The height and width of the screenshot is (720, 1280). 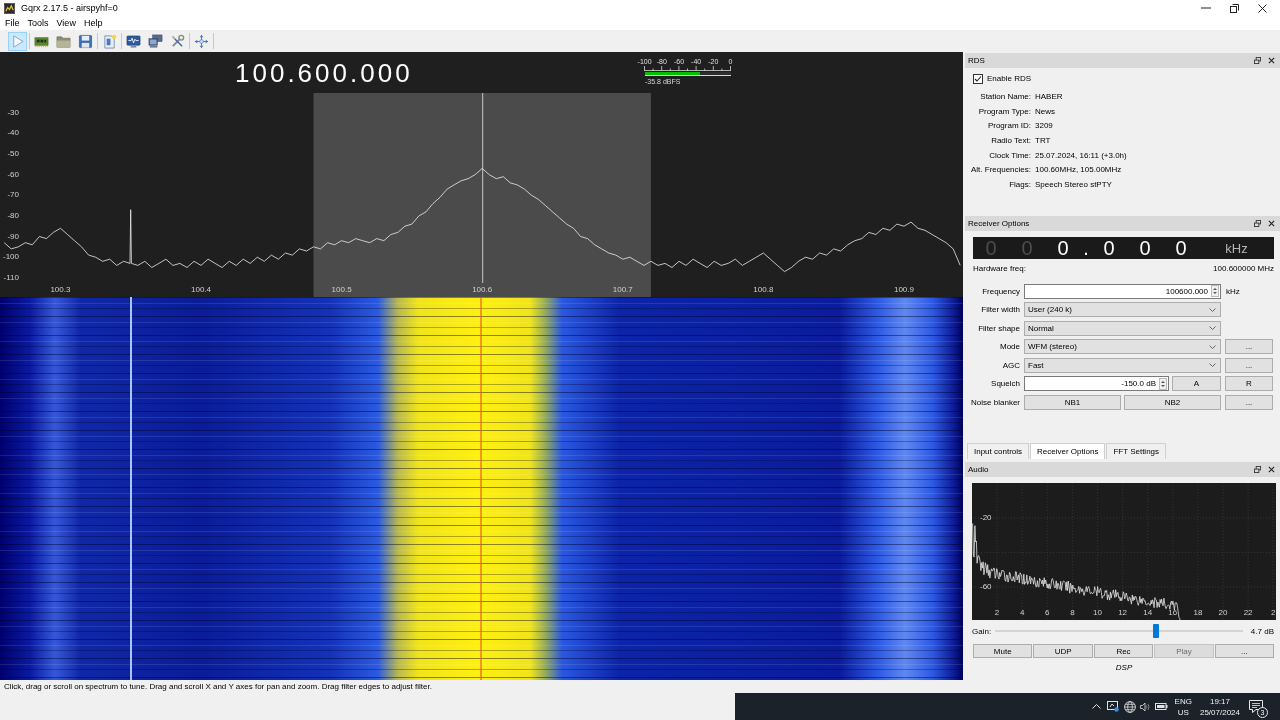 I want to click on field-label: Squelch, so click(x=1005, y=383).